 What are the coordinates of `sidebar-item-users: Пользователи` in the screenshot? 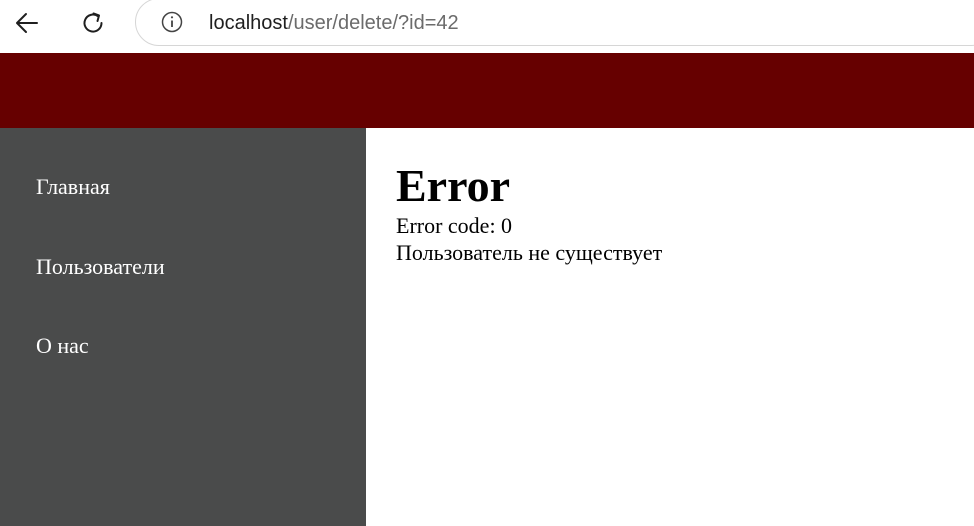 It's located at (100, 267).